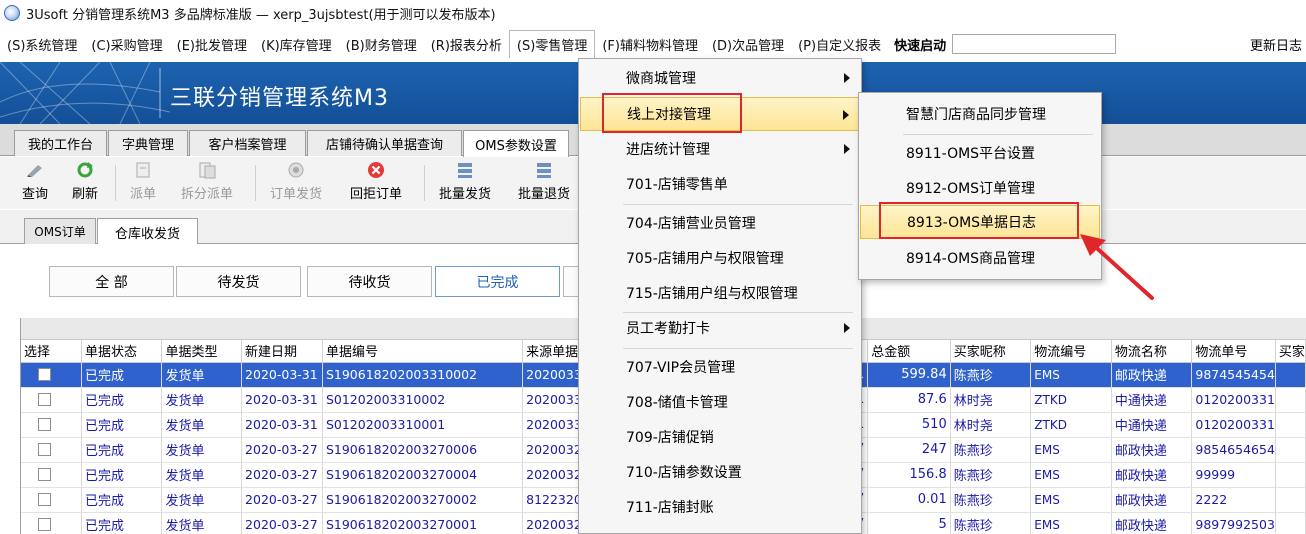 This screenshot has height=534, width=1306. What do you see at coordinates (143, 170) in the screenshot?
I see `dispatch-icon` at bounding box center [143, 170].